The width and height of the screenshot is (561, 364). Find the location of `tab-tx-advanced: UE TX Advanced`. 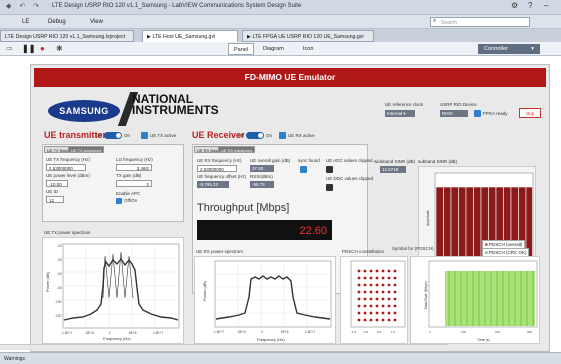

tab-tx-advanced: UE TX Advanced is located at coordinates (86, 149).